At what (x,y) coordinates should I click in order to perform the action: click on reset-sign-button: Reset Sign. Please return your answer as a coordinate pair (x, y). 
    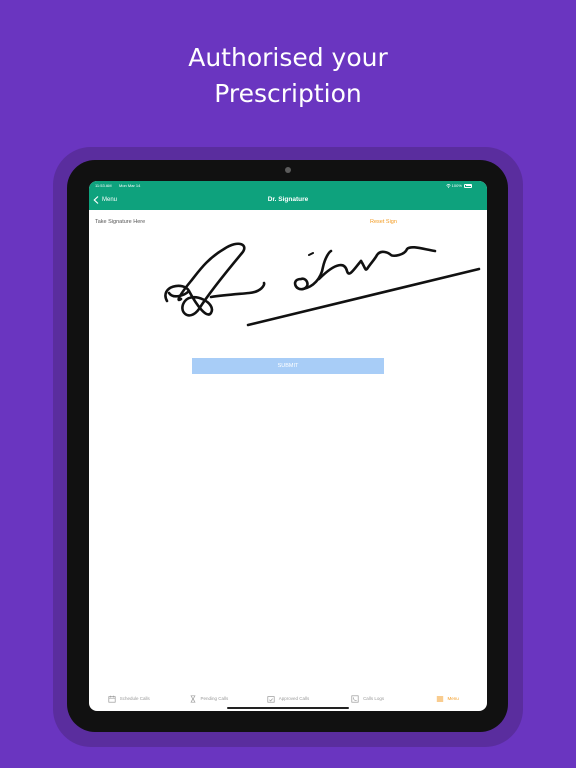
    Looking at the image, I should click on (383, 222).